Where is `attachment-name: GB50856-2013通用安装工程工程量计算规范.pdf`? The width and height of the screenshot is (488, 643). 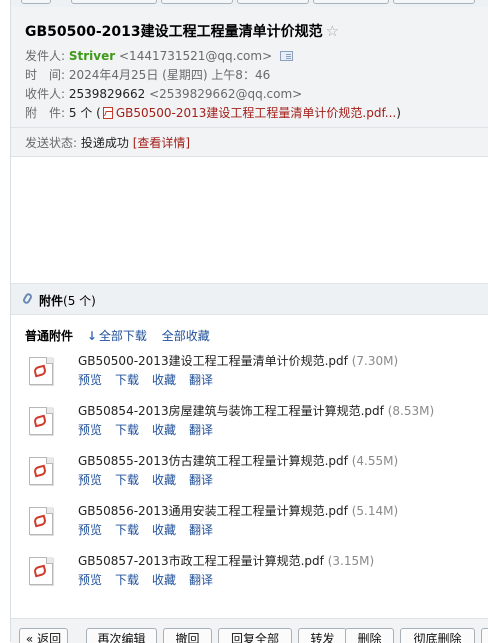 attachment-name: GB50856-2013通用安装工程工程量计算规范.pdf is located at coordinates (213, 511).